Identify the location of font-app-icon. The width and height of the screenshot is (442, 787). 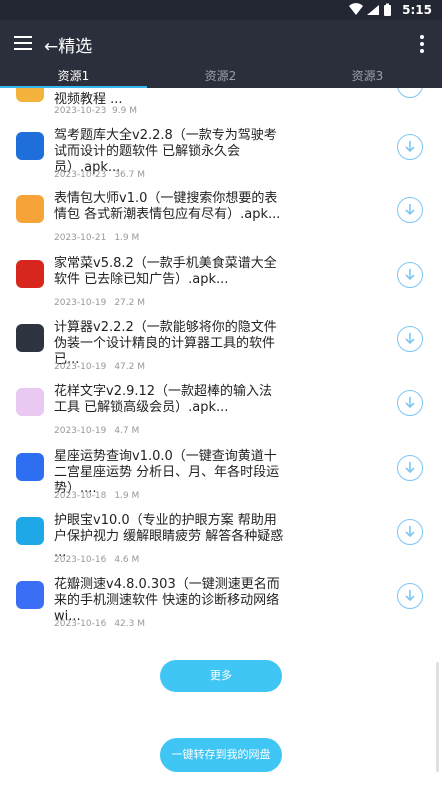
(30, 402).